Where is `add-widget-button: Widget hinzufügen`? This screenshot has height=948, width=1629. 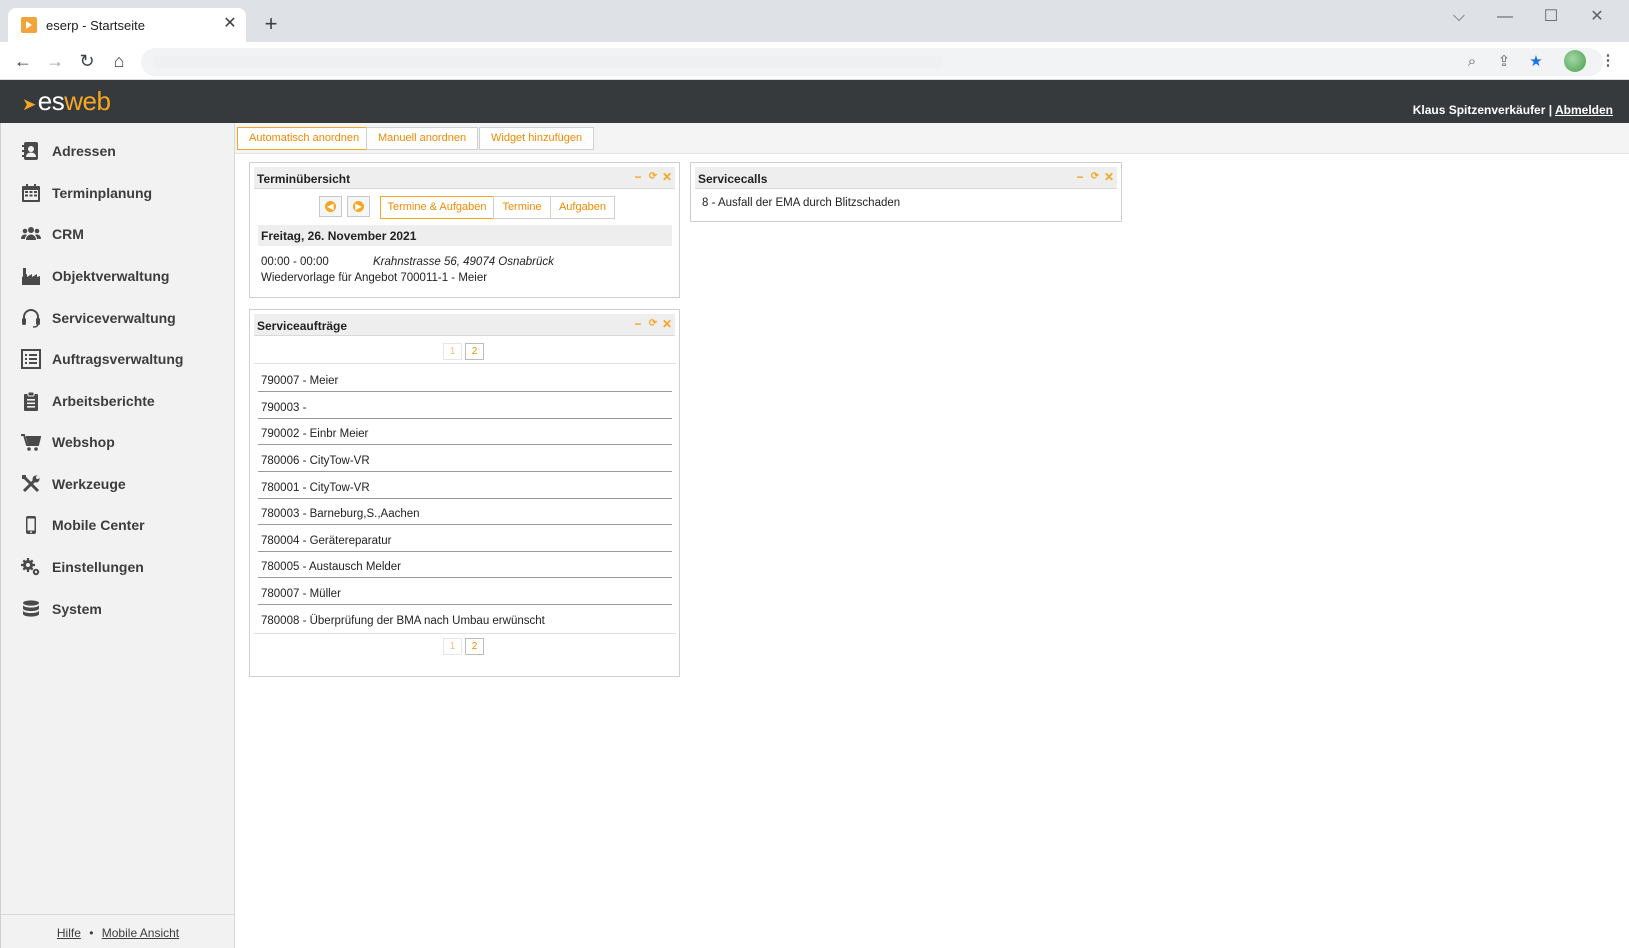
add-widget-button: Widget hinzufügen is located at coordinates (537, 138).